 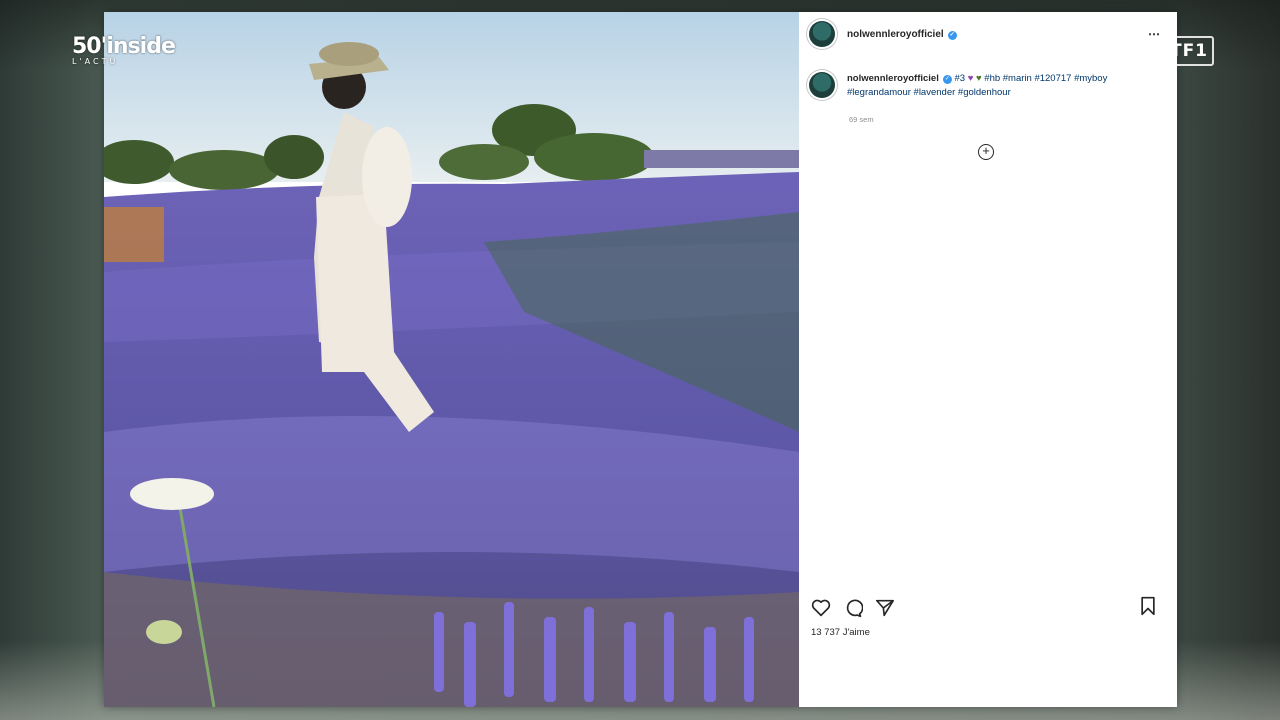 I want to click on heart-icon, so click(x=821, y=608).